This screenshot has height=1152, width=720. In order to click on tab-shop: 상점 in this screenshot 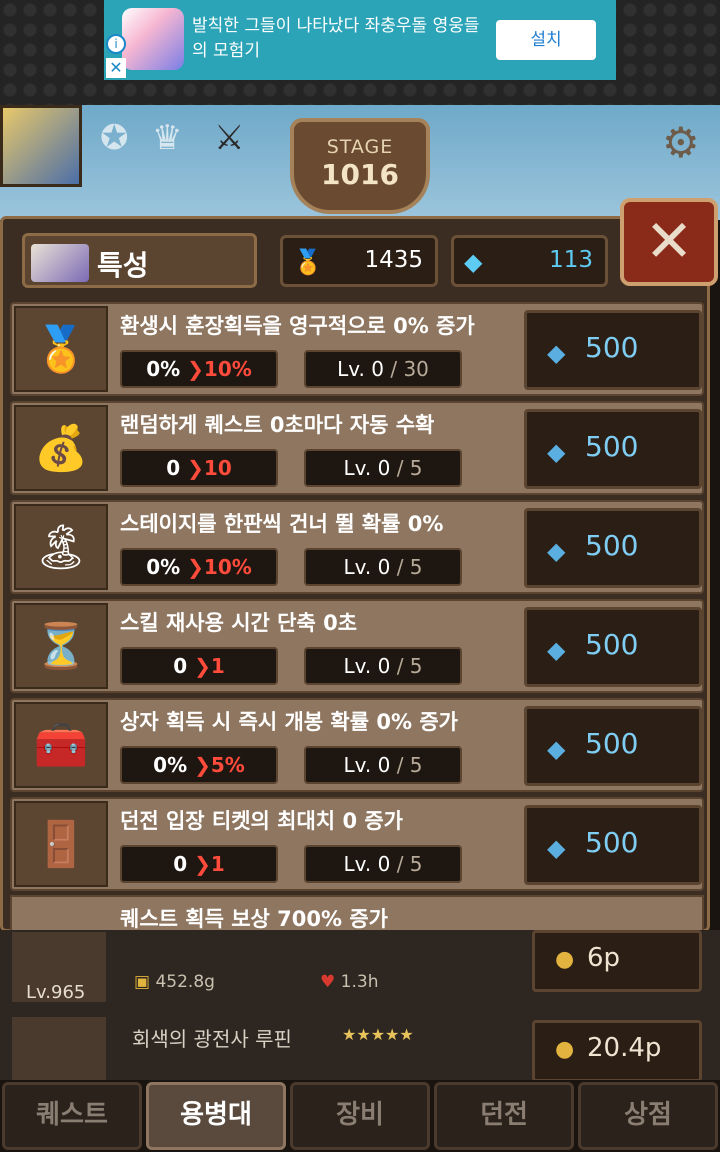, I will do `click(648, 1116)`.